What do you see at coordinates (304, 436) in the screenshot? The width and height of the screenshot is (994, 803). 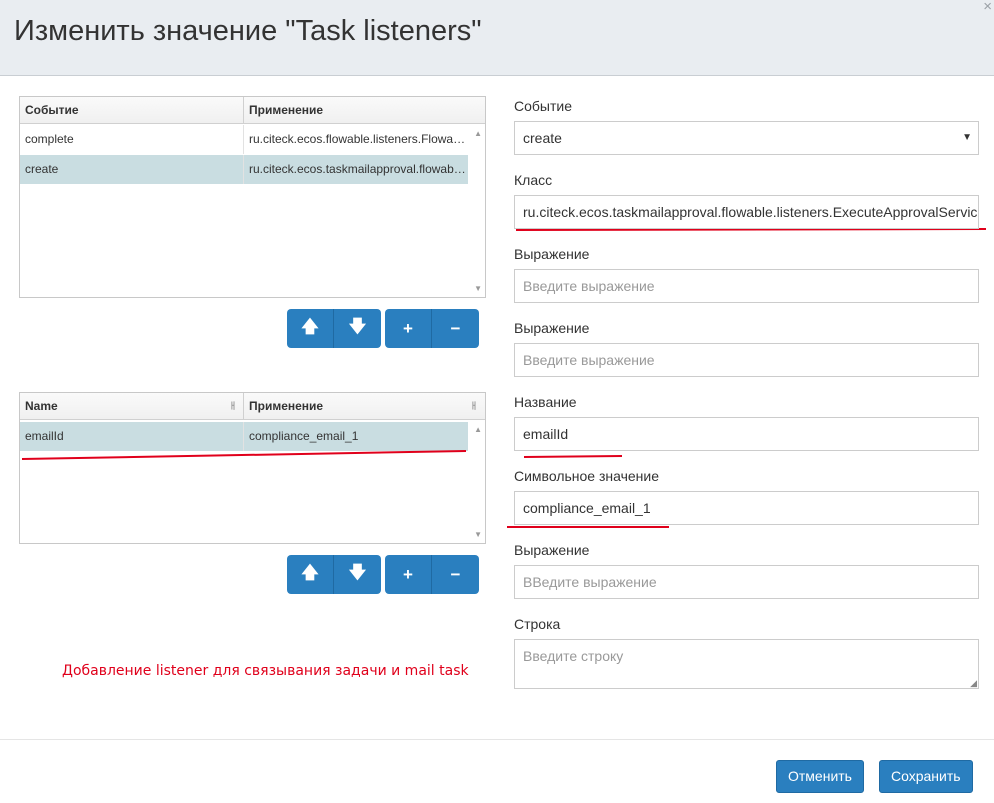 I see `table-cell: compliance_email_1` at bounding box center [304, 436].